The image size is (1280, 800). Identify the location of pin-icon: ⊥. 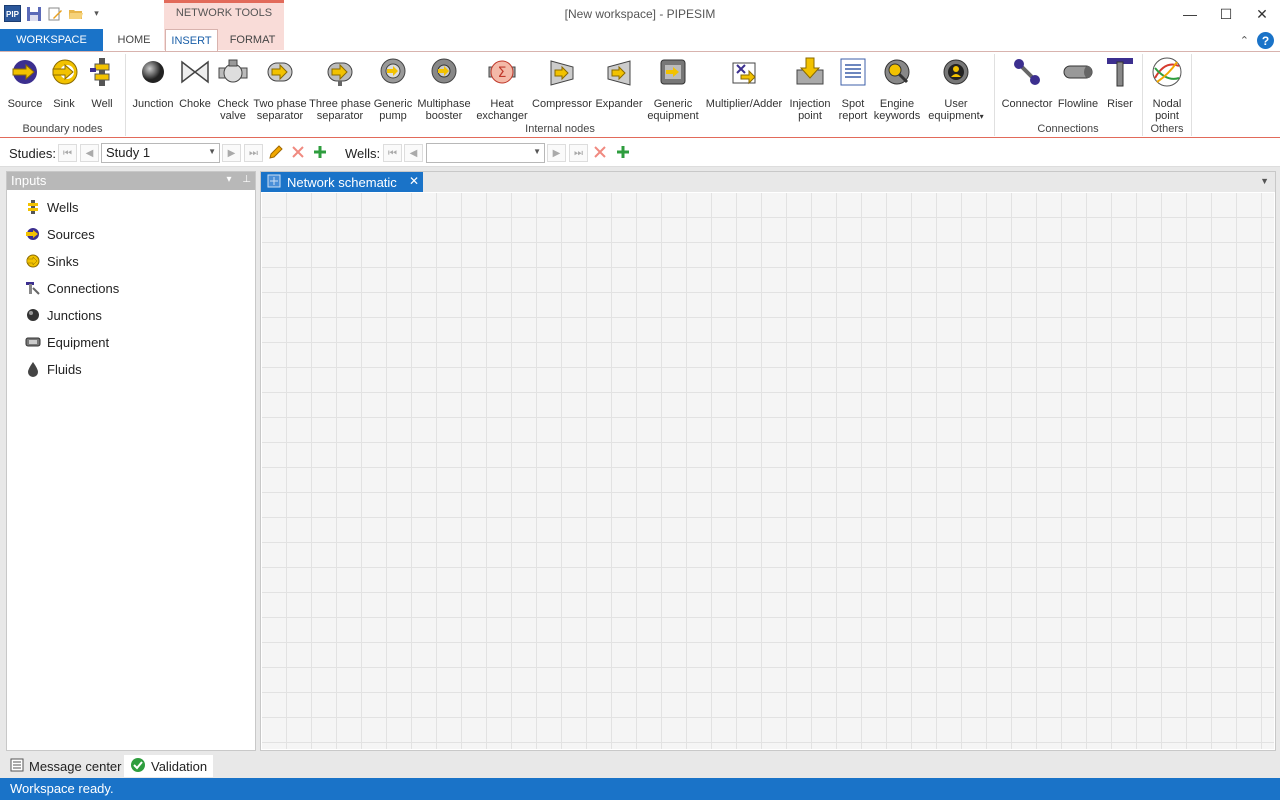
(246, 179).